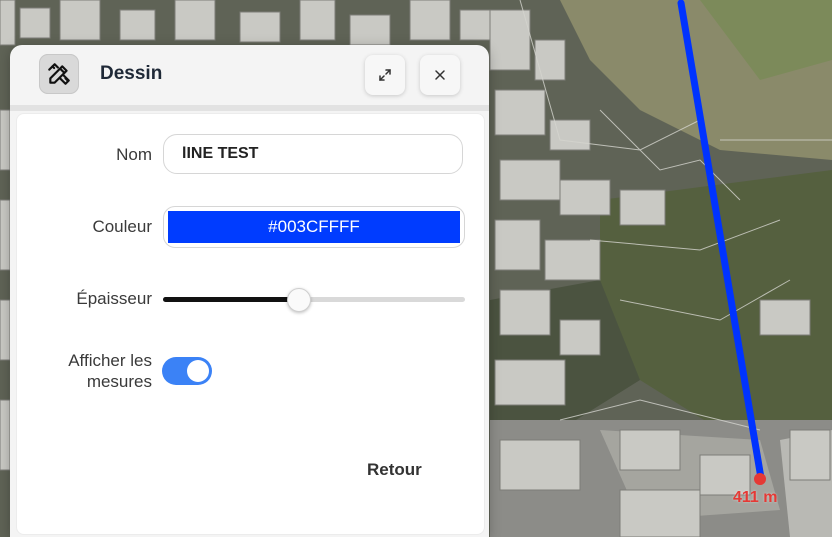  What do you see at coordinates (299, 300) in the screenshot?
I see `slider-thumb` at bounding box center [299, 300].